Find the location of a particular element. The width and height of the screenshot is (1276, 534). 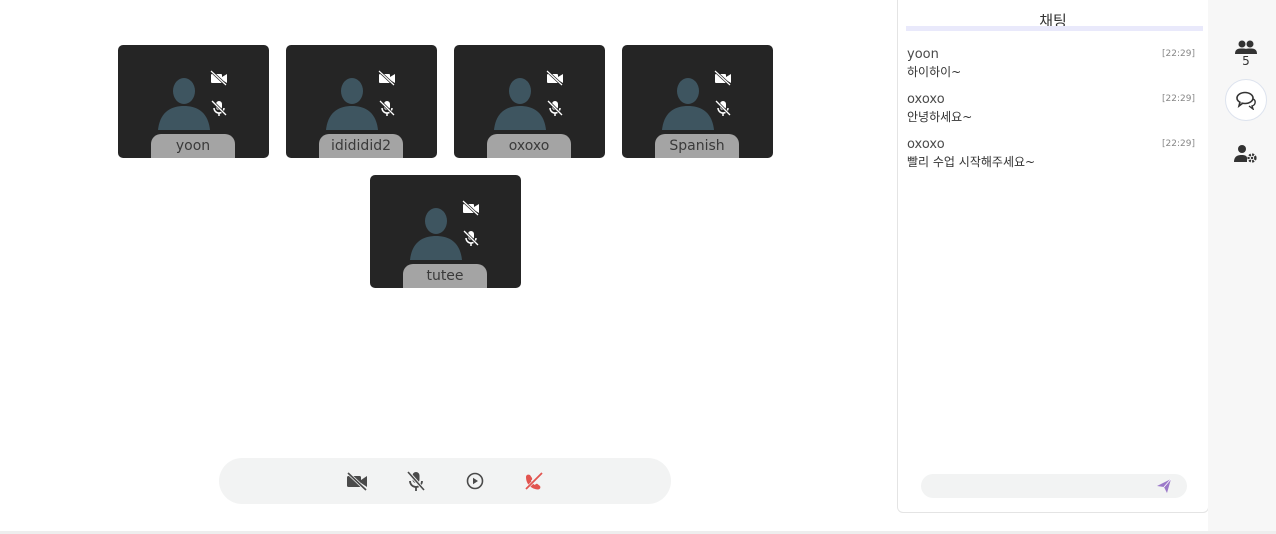

participant-tile-idididid2: idididid2 is located at coordinates (361, 101).